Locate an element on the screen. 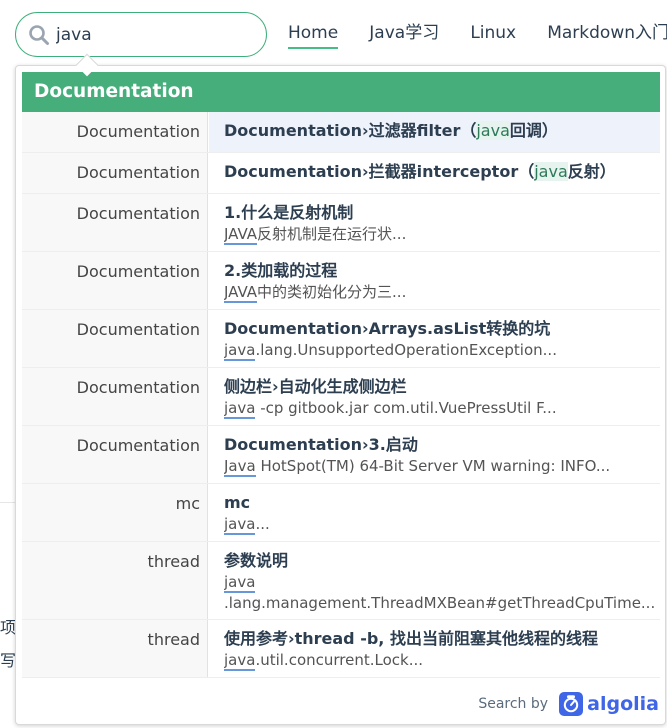 Image resolution: width=667 pixels, height=728 pixels. page-text-line: 项 is located at coordinates (8, 627).